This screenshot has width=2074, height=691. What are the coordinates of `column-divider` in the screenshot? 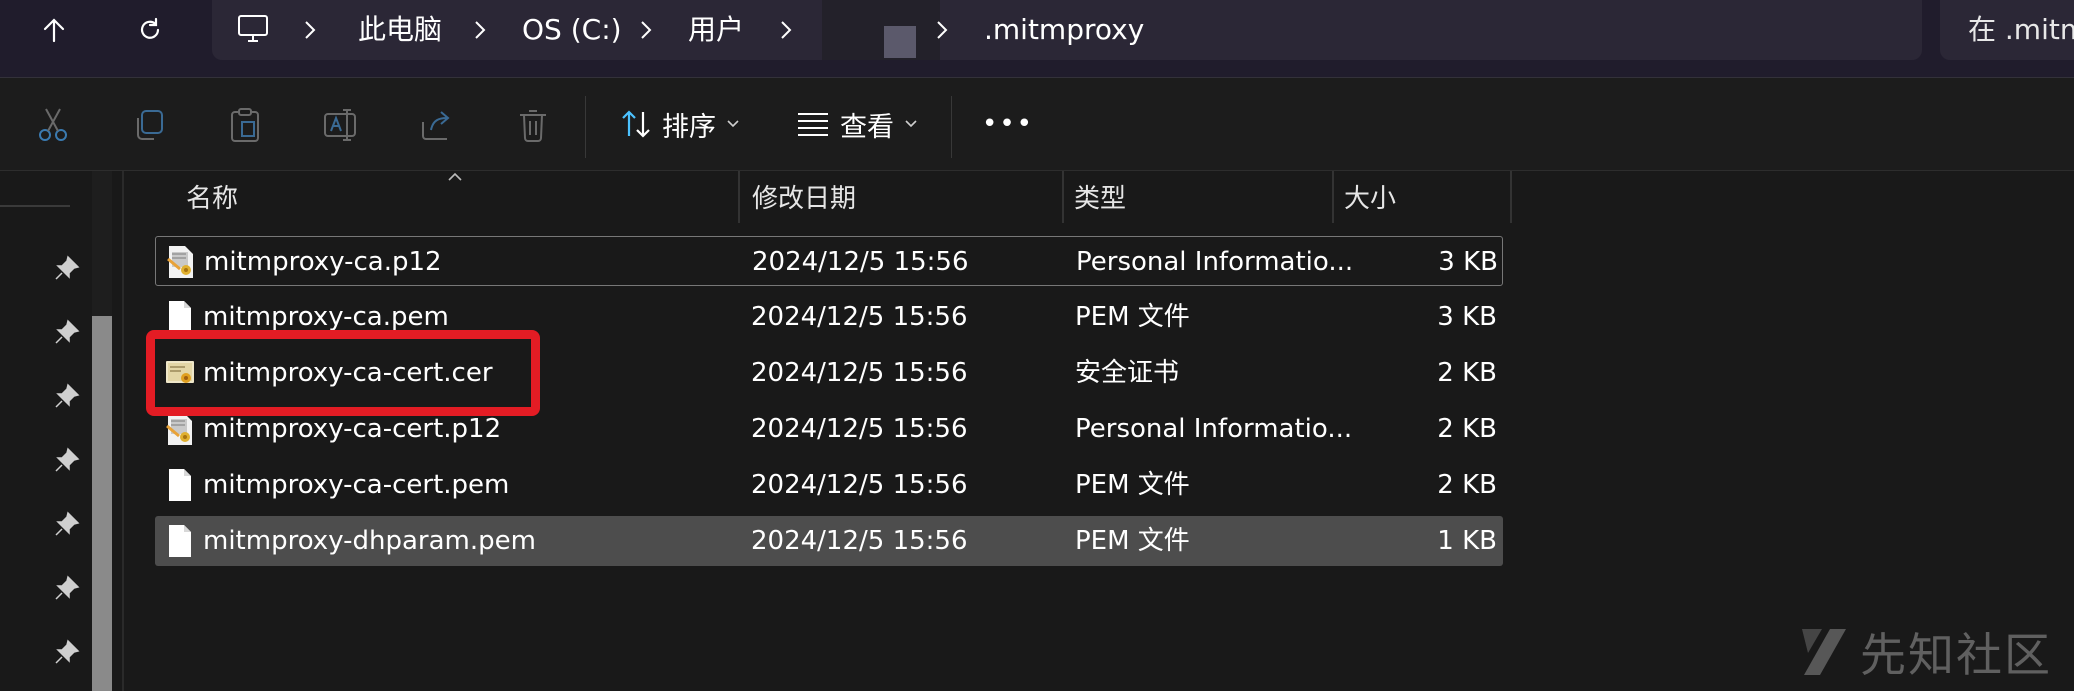 It's located at (1511, 197).